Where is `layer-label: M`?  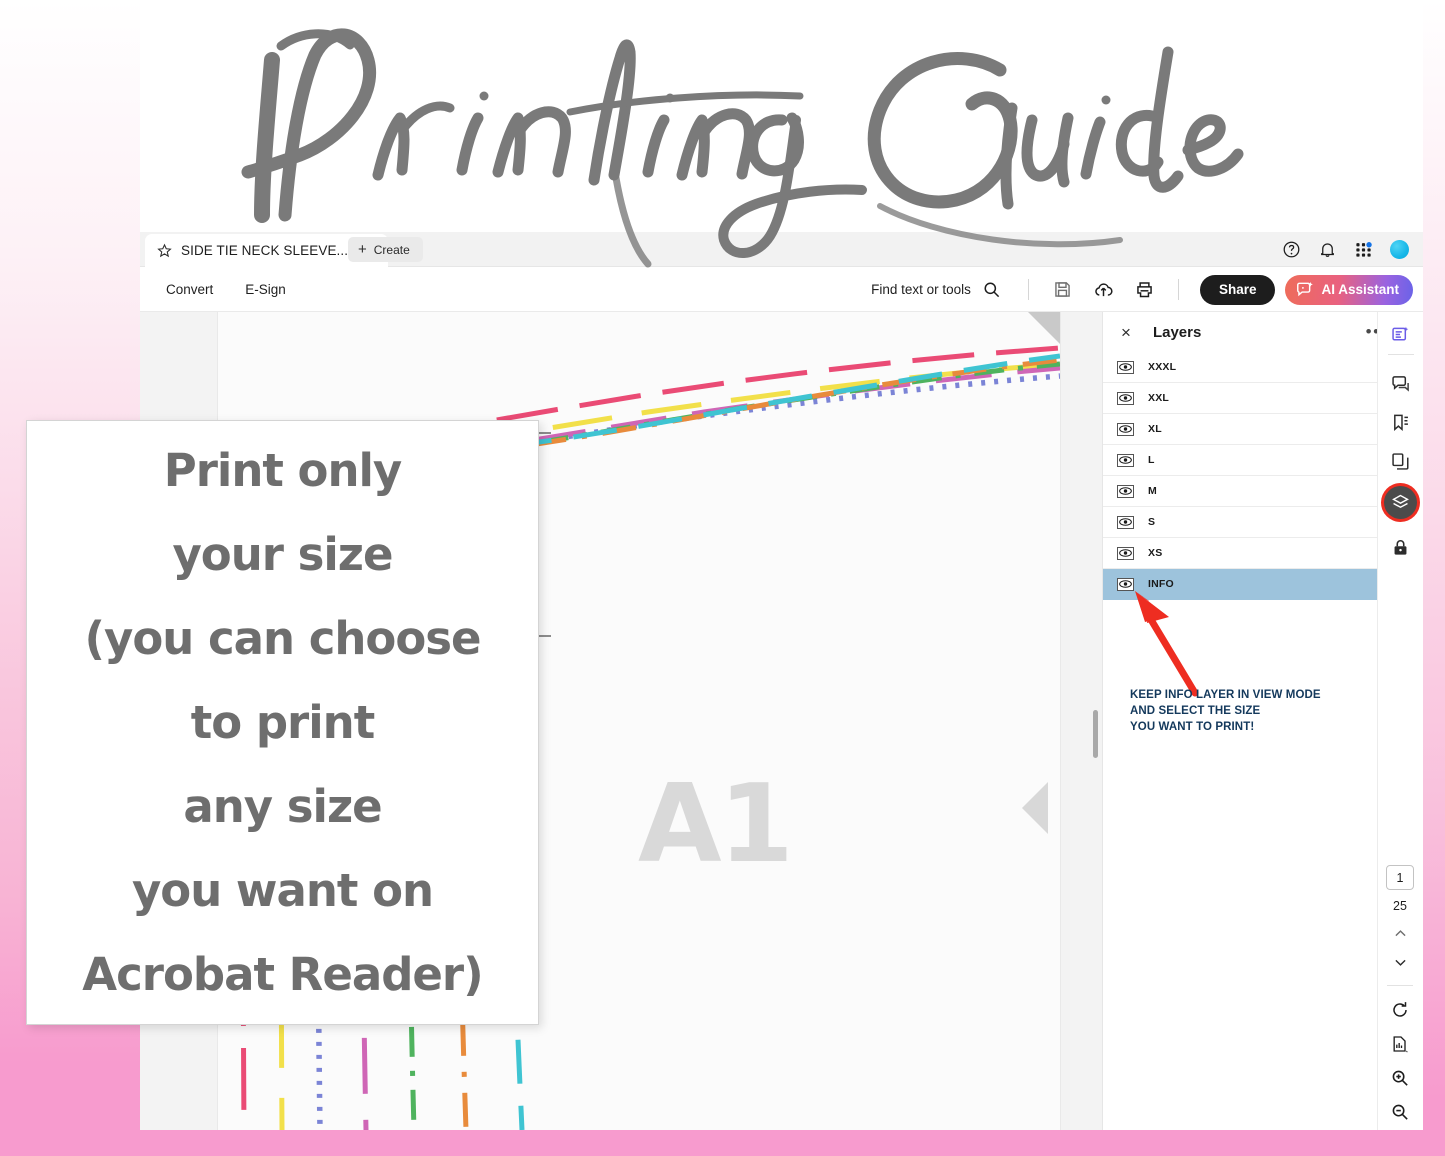 layer-label: M is located at coordinates (1152, 491).